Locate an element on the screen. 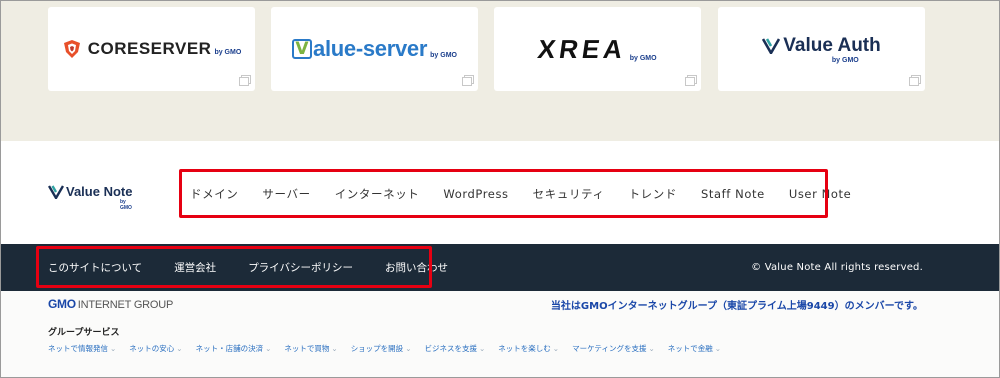  value-note-by-gmo: by GMO is located at coordinates (126, 205).